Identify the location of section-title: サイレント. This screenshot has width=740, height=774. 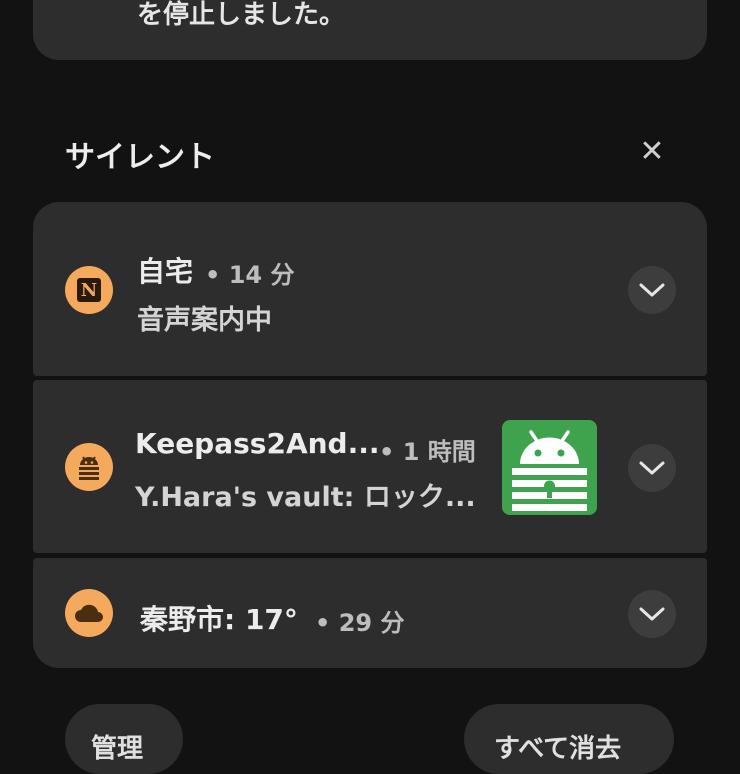
(140, 157).